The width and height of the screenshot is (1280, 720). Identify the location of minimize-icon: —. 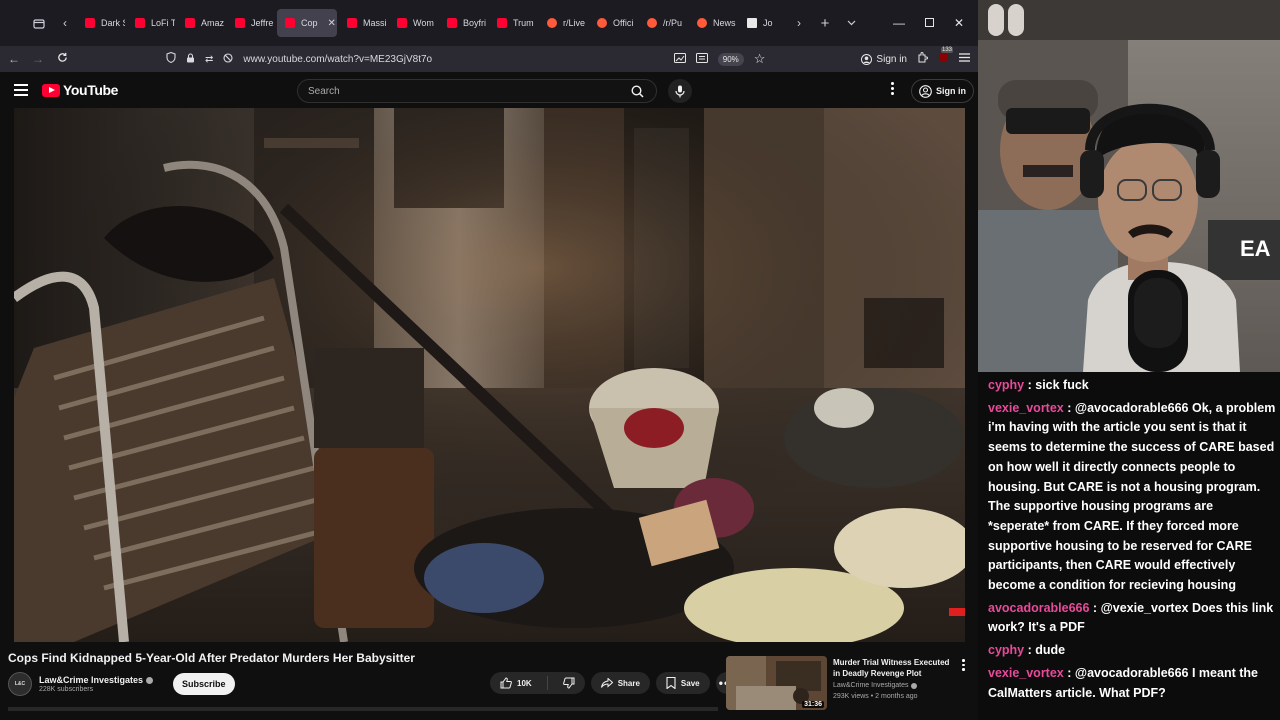
(899, 23).